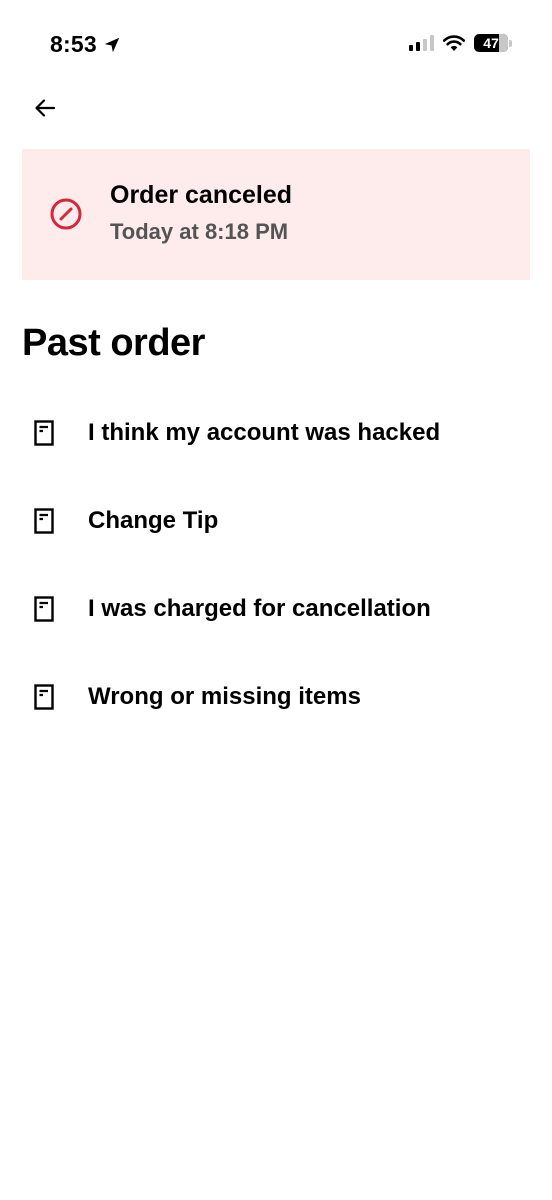  What do you see at coordinates (73, 44) in the screenshot?
I see `clock-text: 8:53` at bounding box center [73, 44].